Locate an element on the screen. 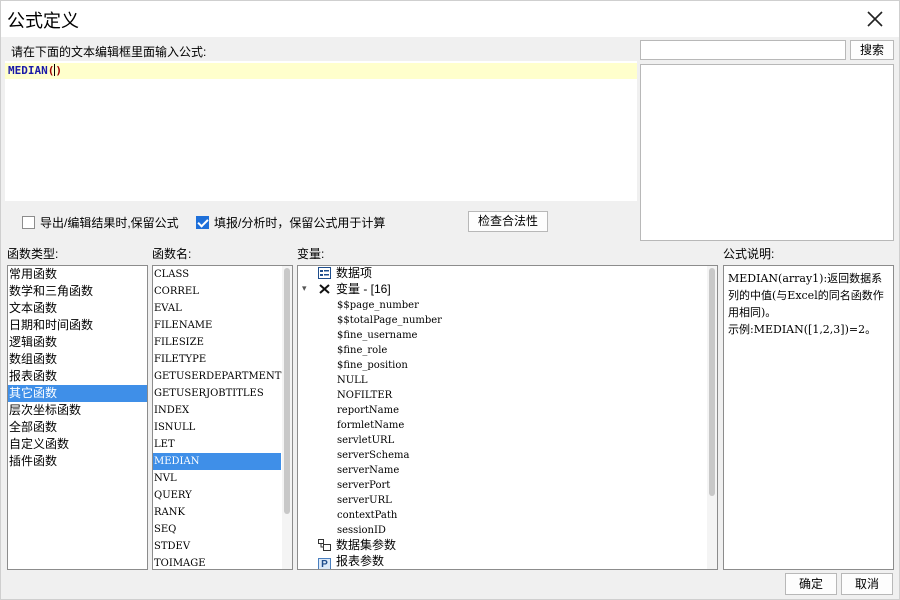 The image size is (900, 600). tree-item-data-item: 数据项 is located at coordinates (345, 273).